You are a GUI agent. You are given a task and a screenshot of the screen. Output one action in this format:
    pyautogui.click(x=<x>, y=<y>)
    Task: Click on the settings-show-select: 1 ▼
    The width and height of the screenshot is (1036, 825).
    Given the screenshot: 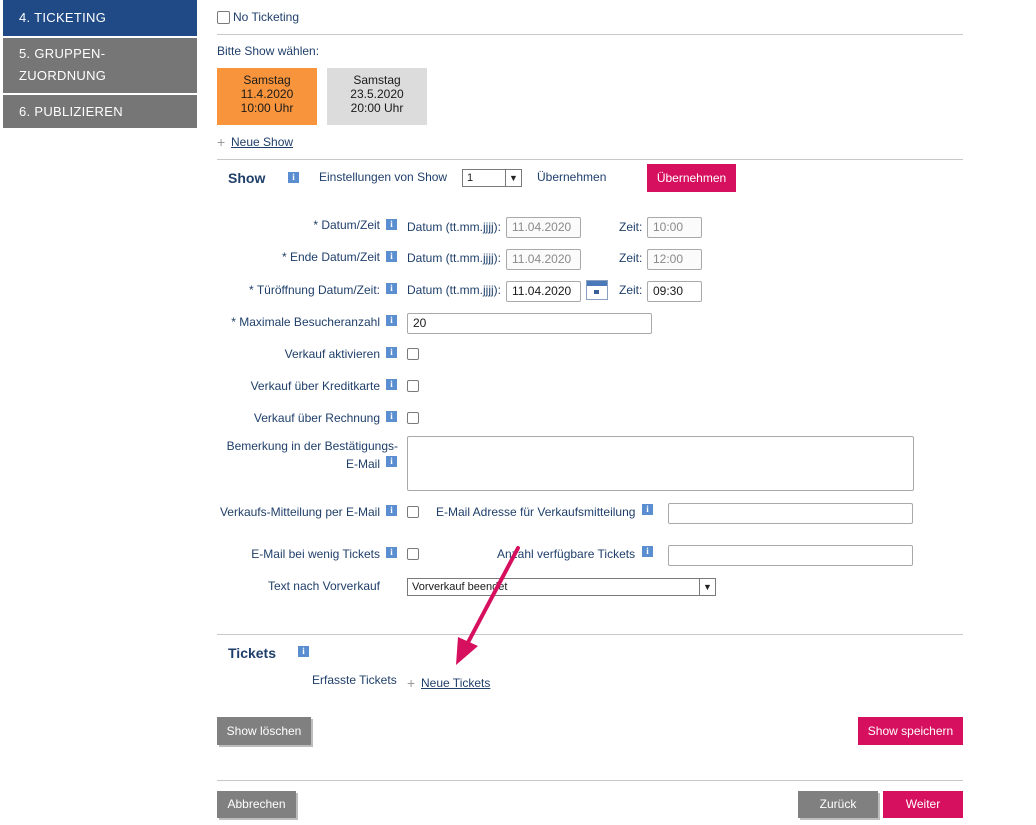 What is the action you would take?
    pyautogui.click(x=492, y=178)
    